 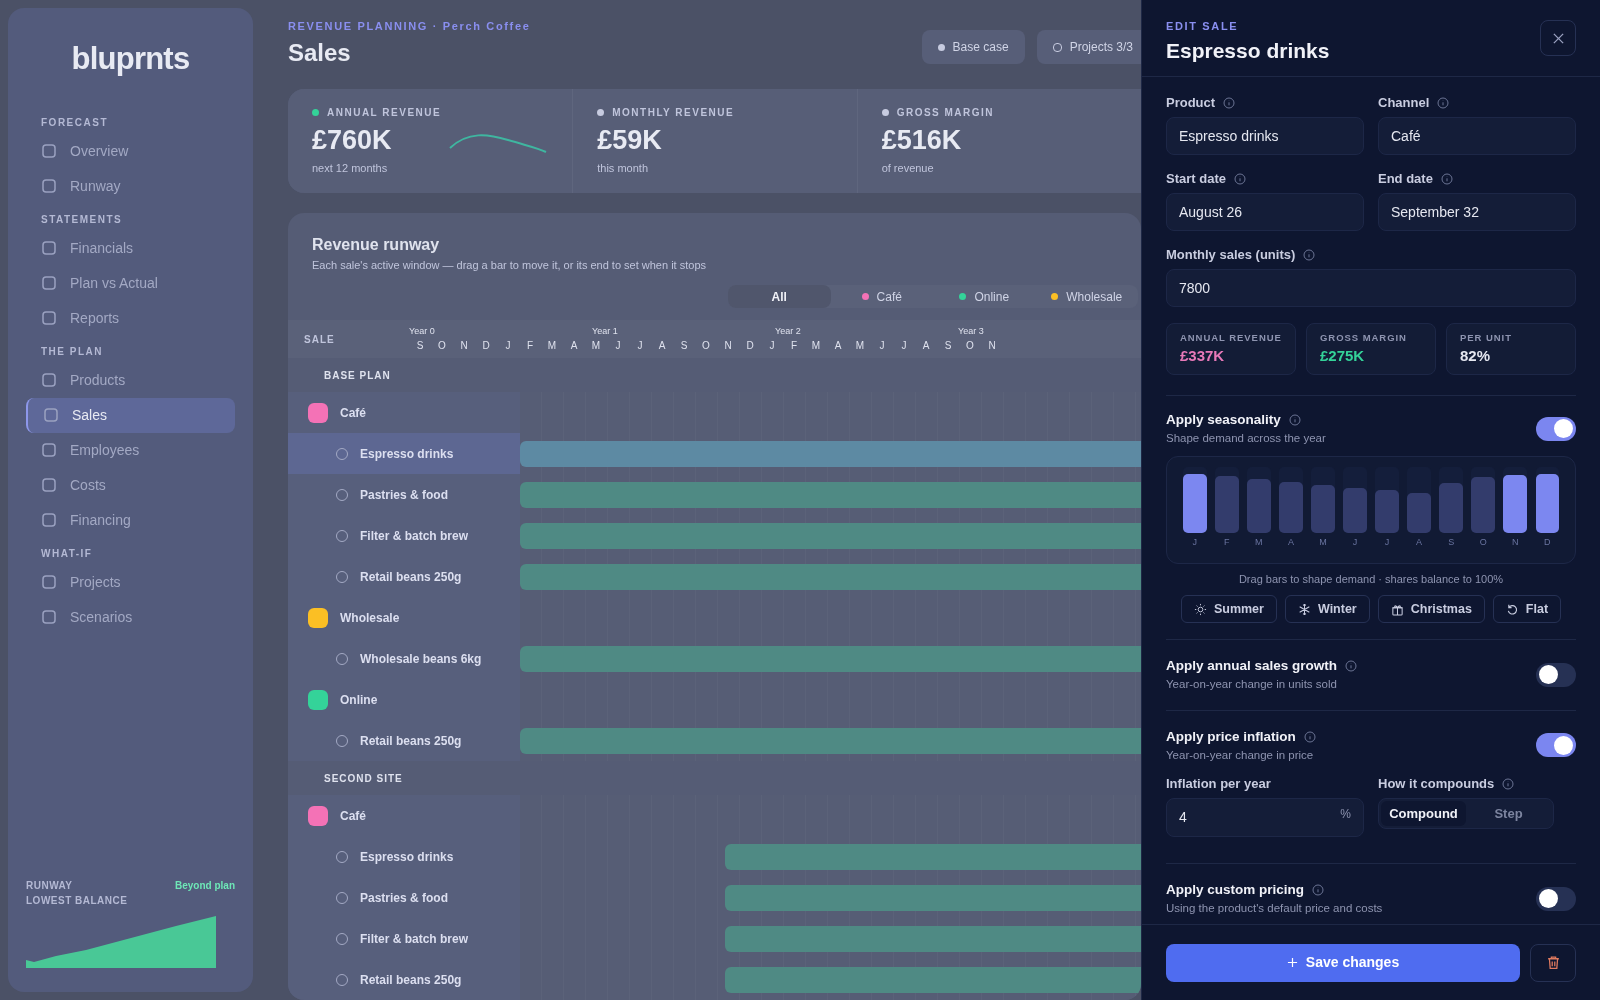 What do you see at coordinates (1086, 296) in the screenshot?
I see `filter-tab: Wholesale` at bounding box center [1086, 296].